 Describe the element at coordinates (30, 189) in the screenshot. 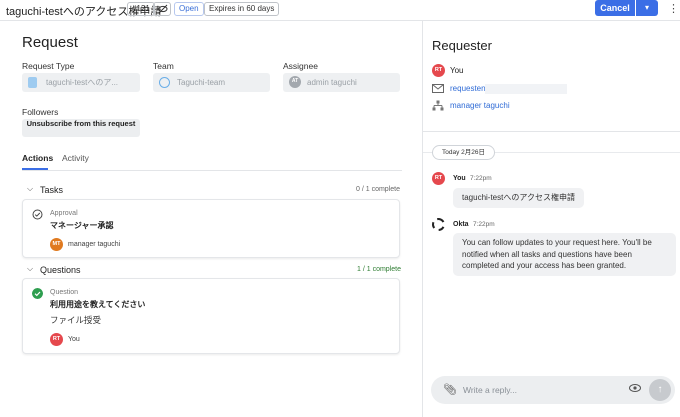

I see `tasks-collapse-icon: ⌵` at that location.